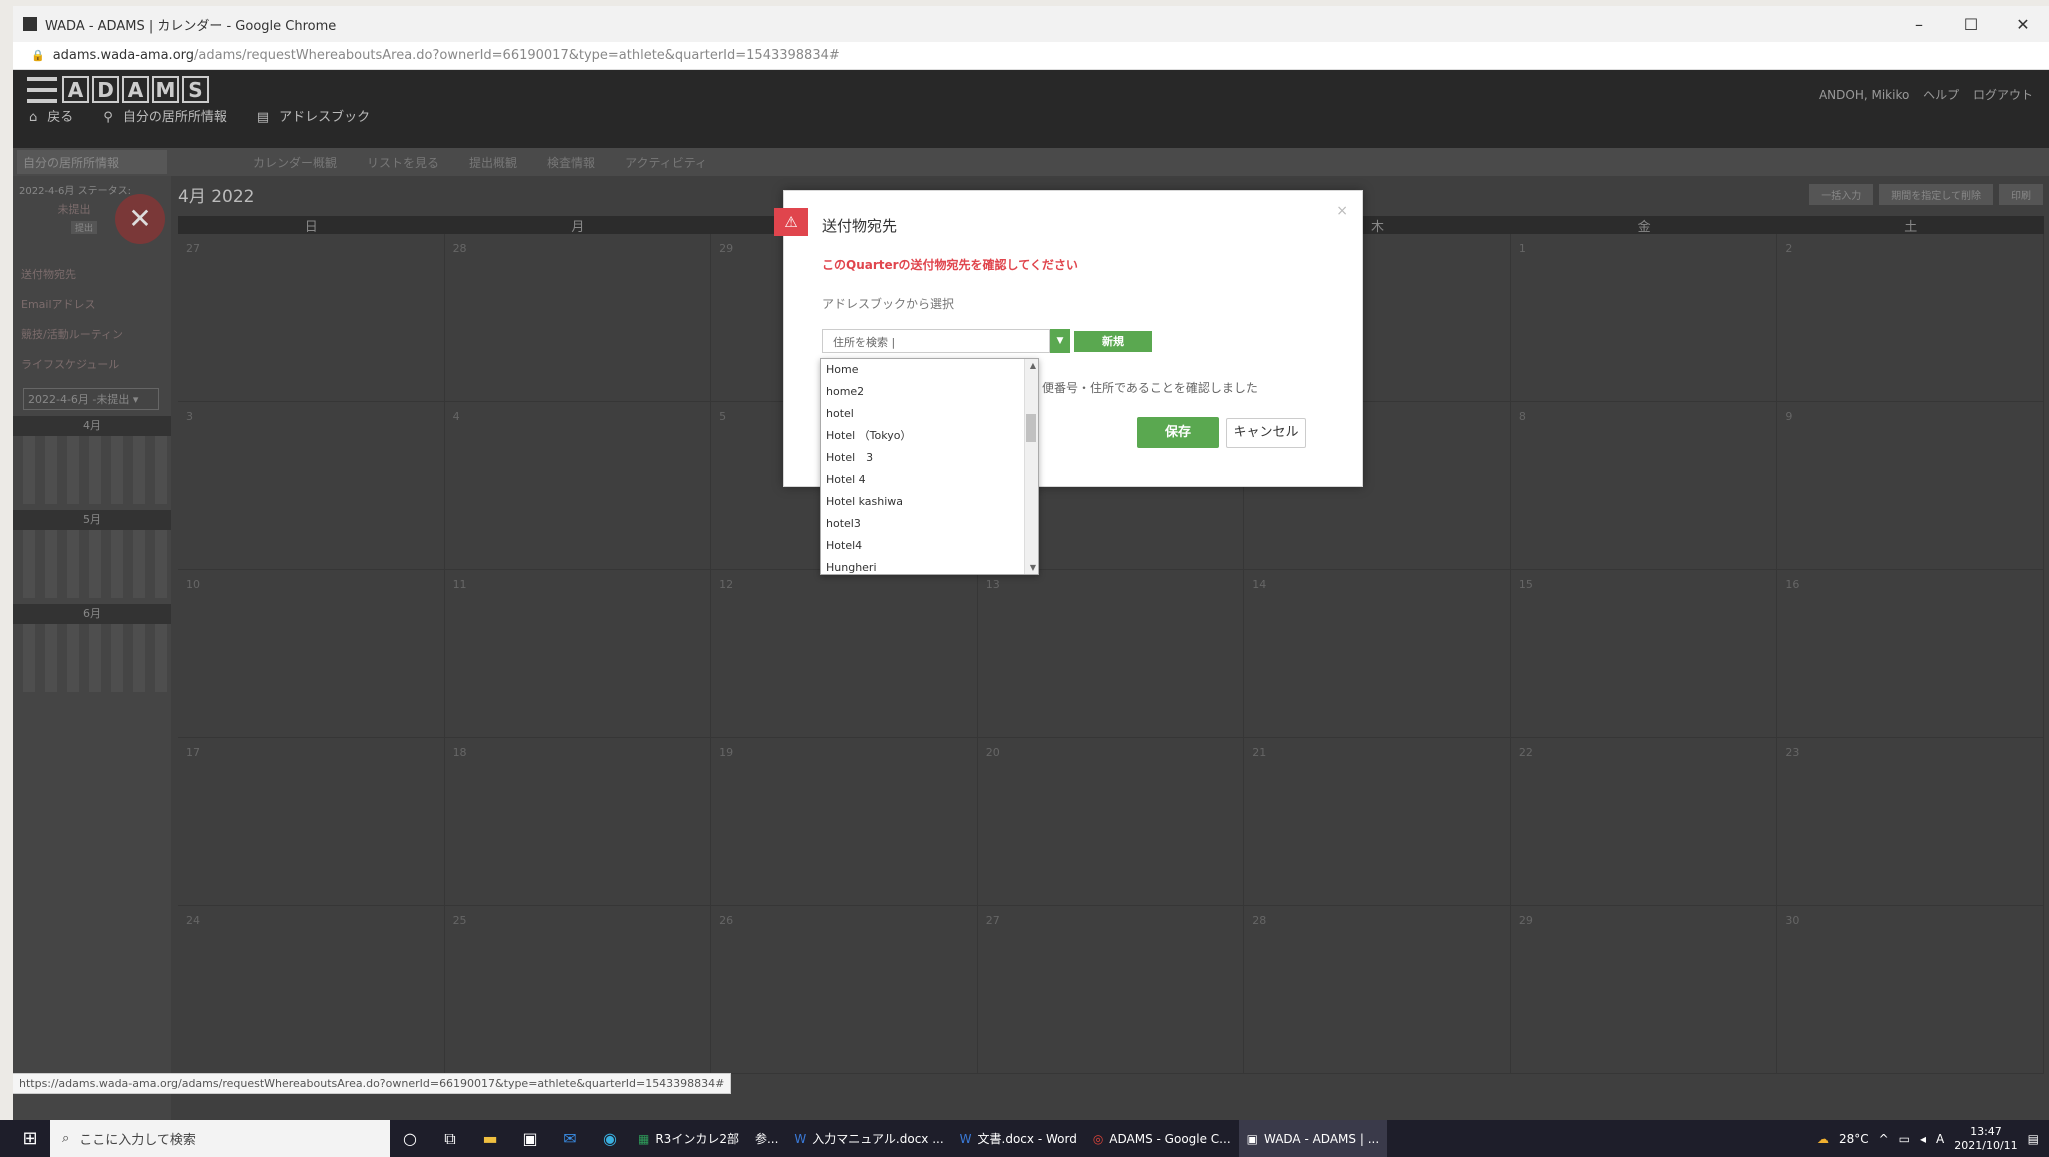 Image resolution: width=2049 pixels, height=1157 pixels. What do you see at coordinates (921, 565) in the screenshot?
I see `address-option: Hungheri` at bounding box center [921, 565].